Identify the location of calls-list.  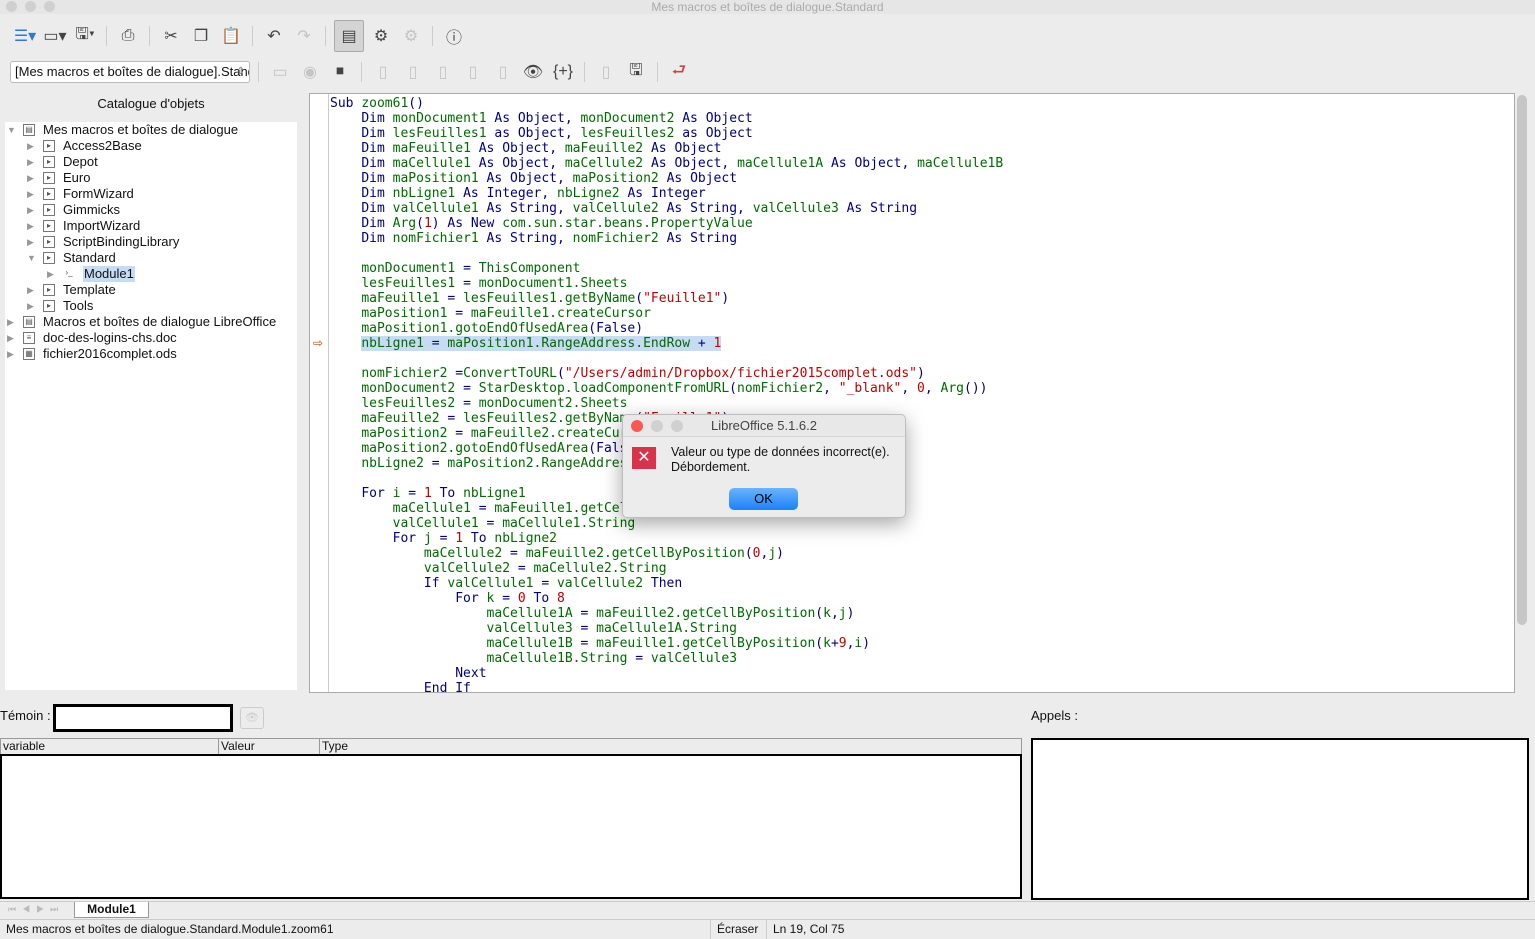
(1280, 819).